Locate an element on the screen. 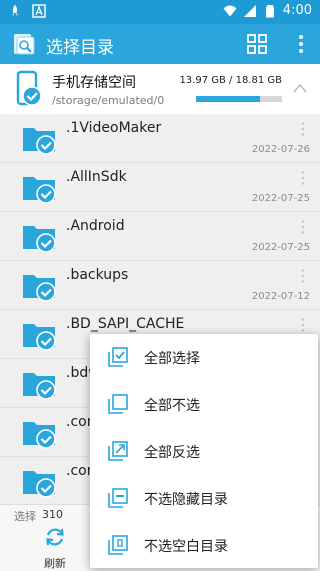 Image resolution: width=320 pixels, height=571 pixels. empty-folder-icon is located at coordinates (118, 545).